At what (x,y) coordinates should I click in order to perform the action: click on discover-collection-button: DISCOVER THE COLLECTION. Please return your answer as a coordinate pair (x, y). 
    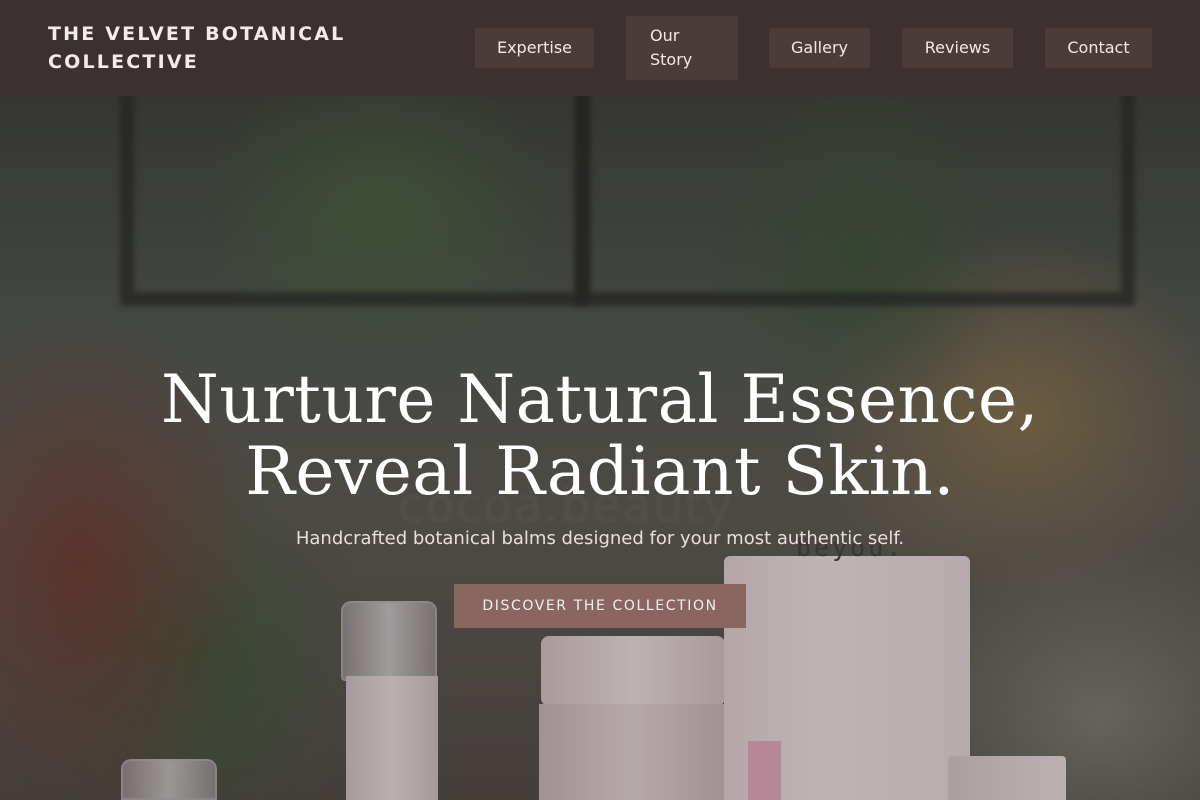
    Looking at the image, I should click on (600, 606).